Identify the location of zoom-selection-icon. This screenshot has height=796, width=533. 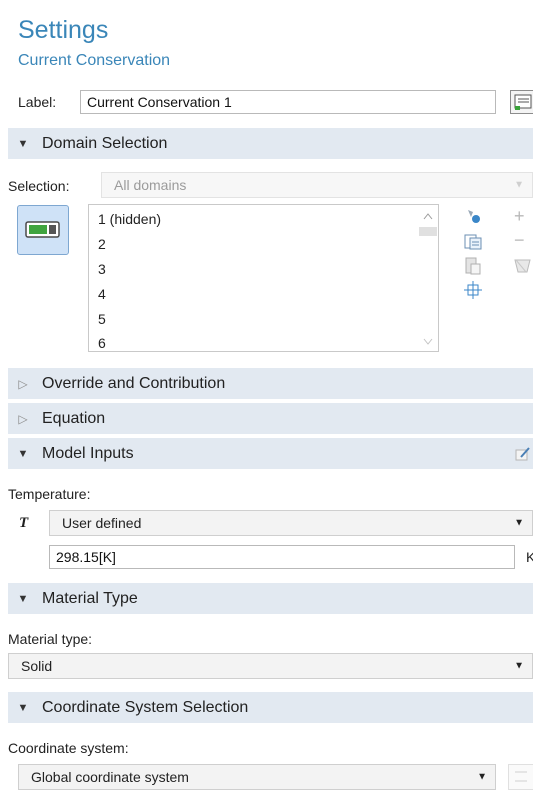
(473, 290).